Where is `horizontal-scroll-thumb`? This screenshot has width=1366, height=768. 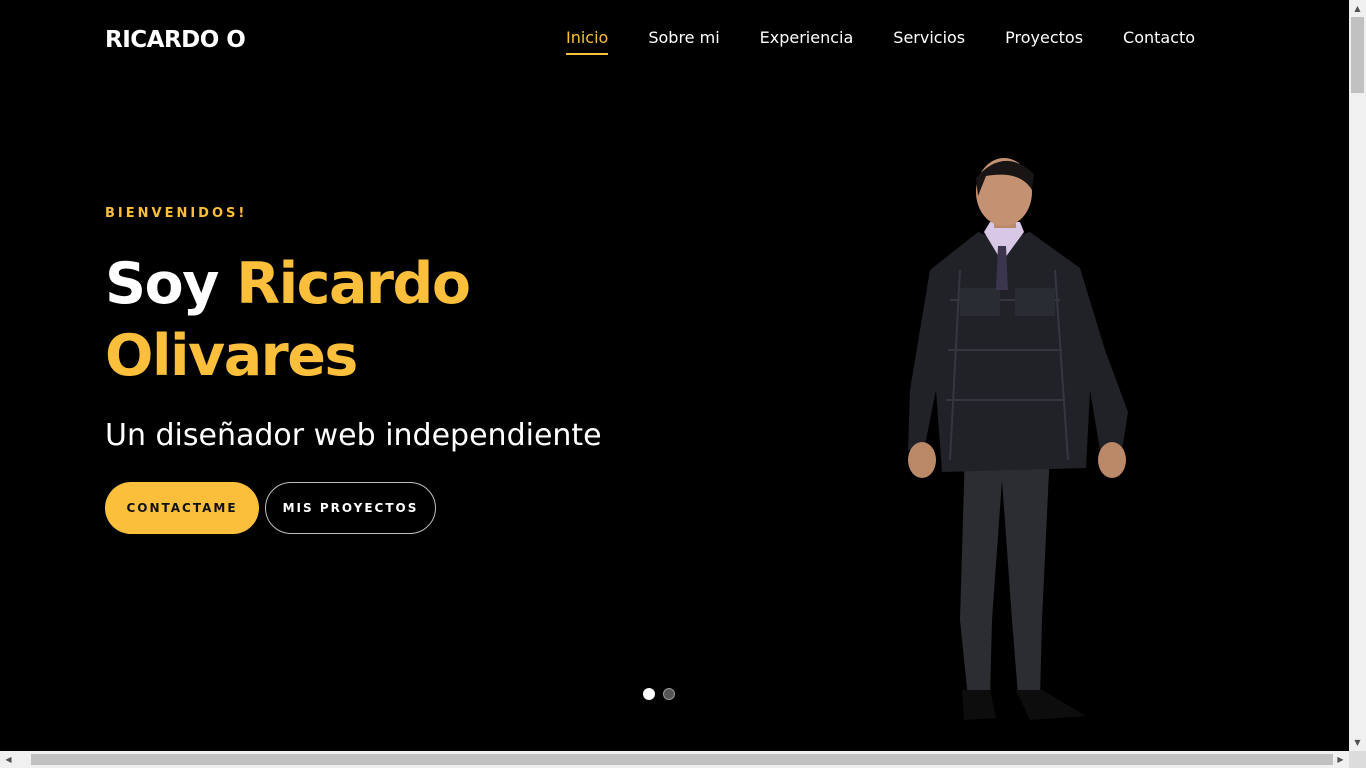
horizontal-scroll-thumb is located at coordinates (682, 759).